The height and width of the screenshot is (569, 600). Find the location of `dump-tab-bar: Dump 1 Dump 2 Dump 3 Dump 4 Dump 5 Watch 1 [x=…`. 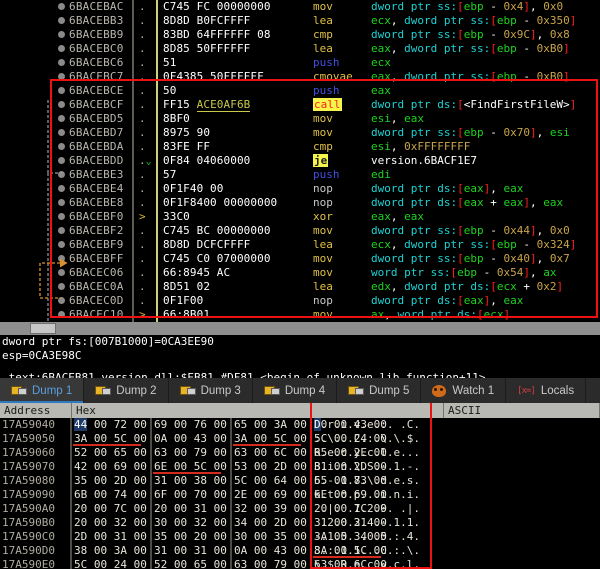

dump-tab-bar: Dump 1 Dump 2 Dump 3 Dump 4 Dump 5 Watch 1 [x=… is located at coordinates (300, 390).